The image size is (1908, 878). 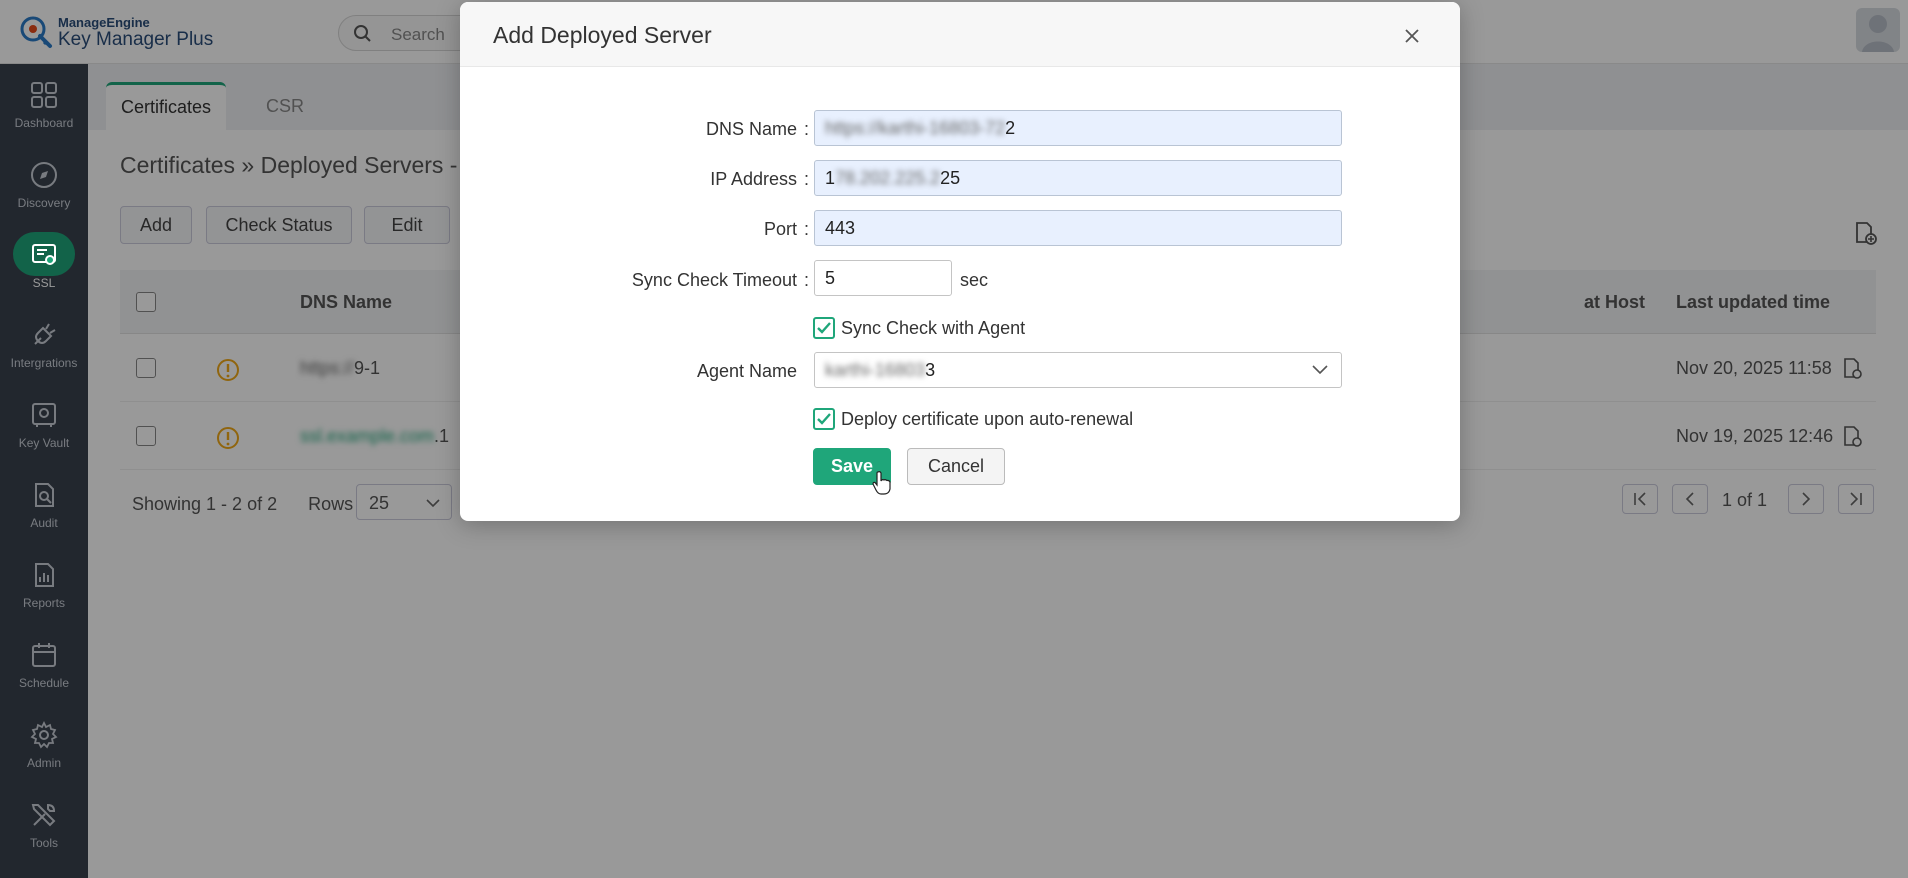 What do you see at coordinates (753, 179) in the screenshot?
I see `ip-address-label: IP Address` at bounding box center [753, 179].